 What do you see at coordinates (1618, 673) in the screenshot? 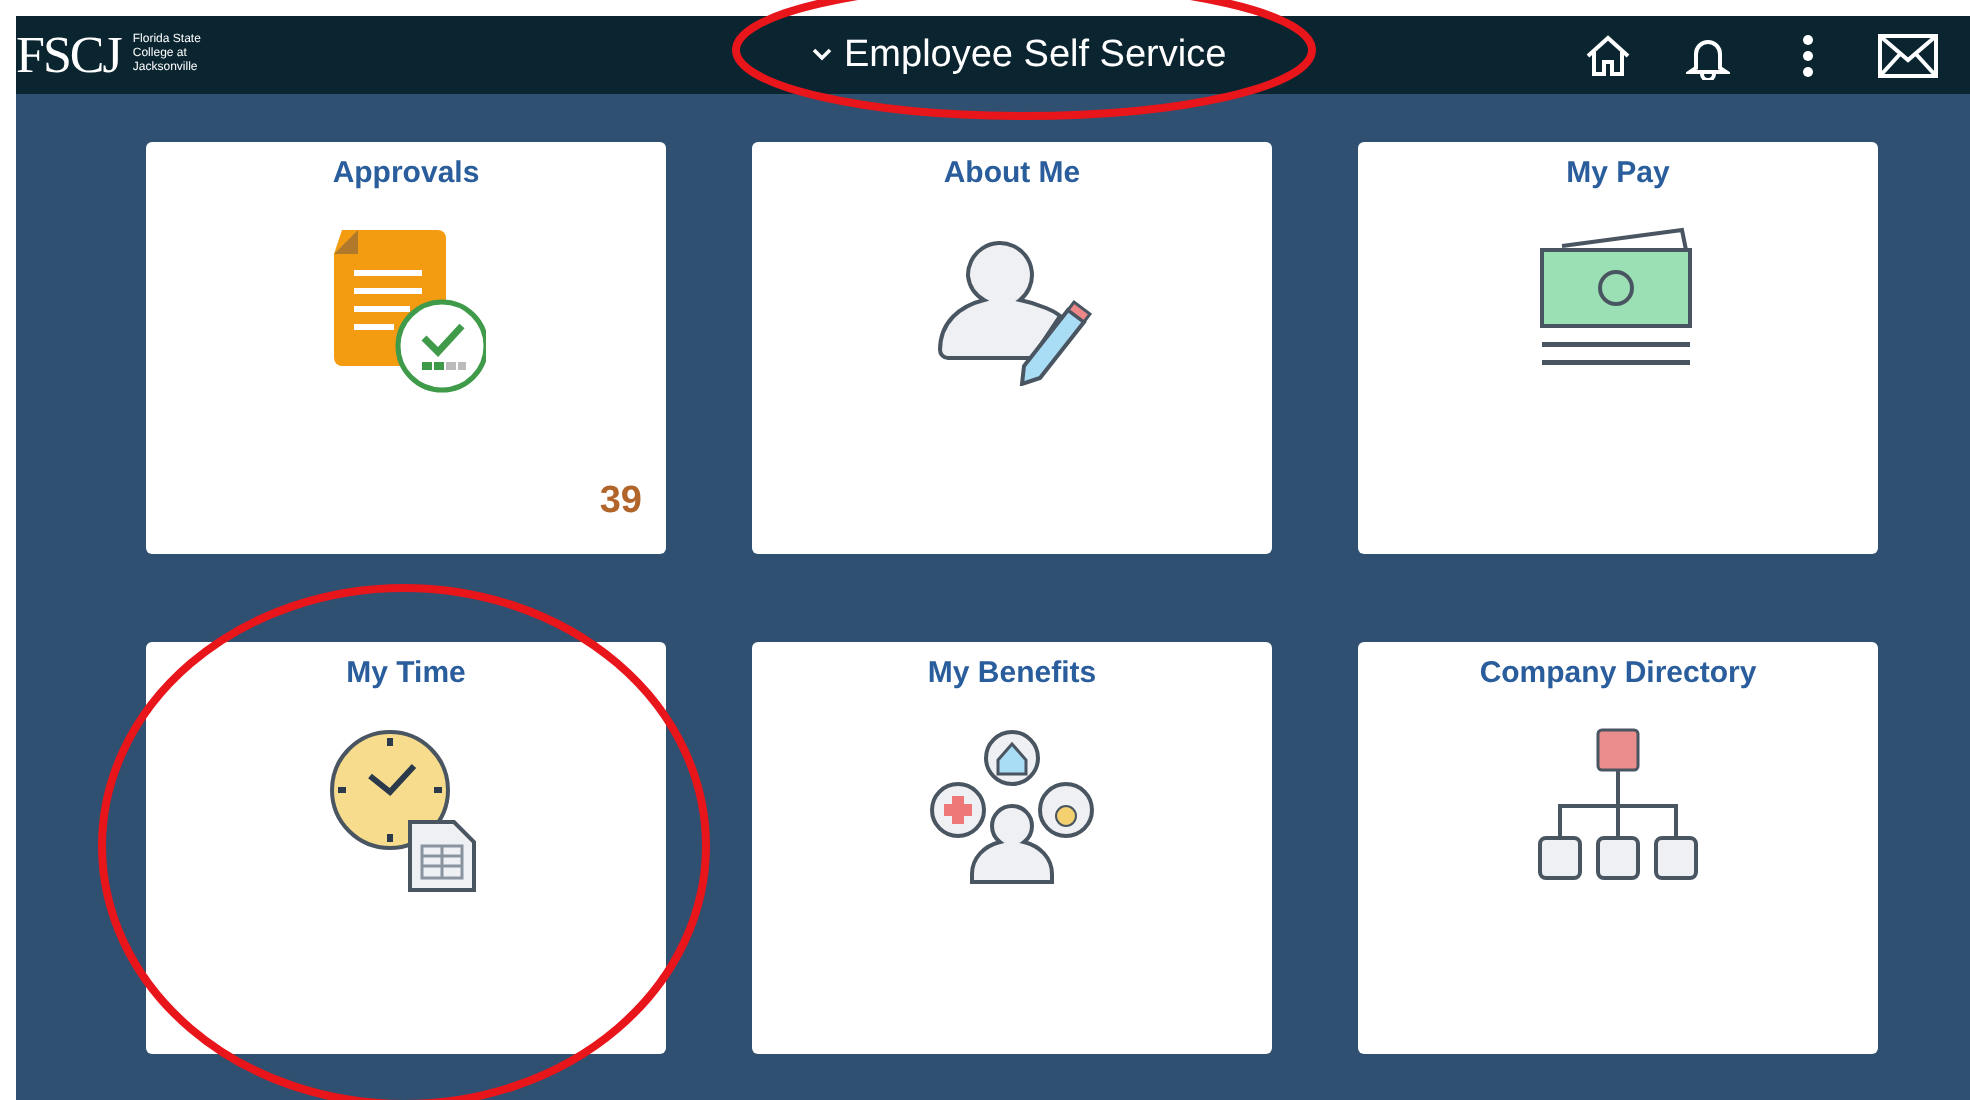
I see `tile-title: Company Directory` at bounding box center [1618, 673].